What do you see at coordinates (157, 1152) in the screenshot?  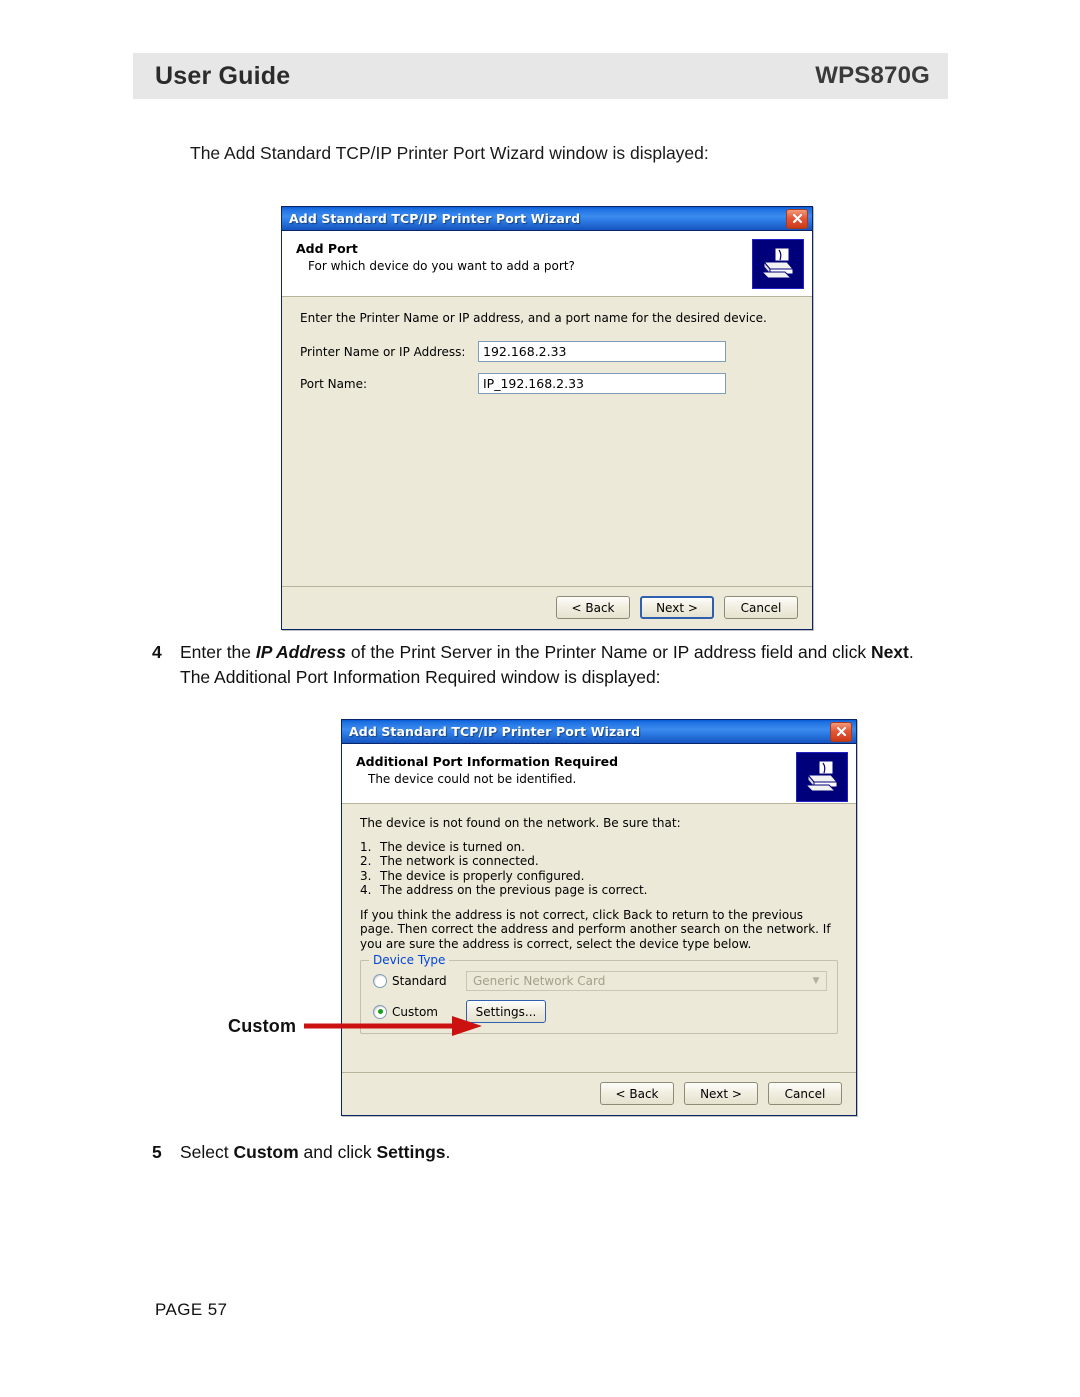 I see `step-5-number: 5` at bounding box center [157, 1152].